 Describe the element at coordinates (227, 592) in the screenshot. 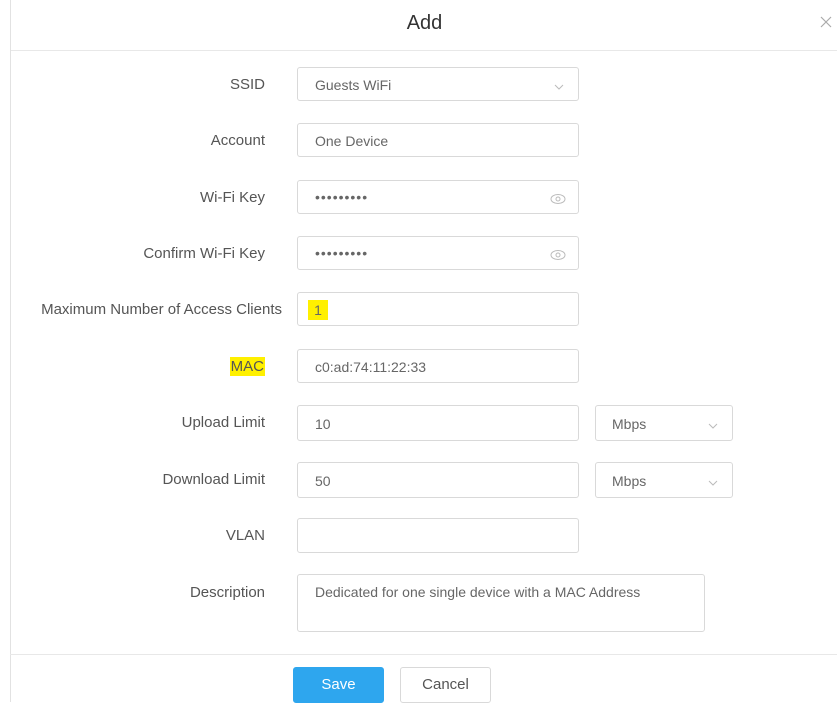

I see `description-label: Description` at that location.